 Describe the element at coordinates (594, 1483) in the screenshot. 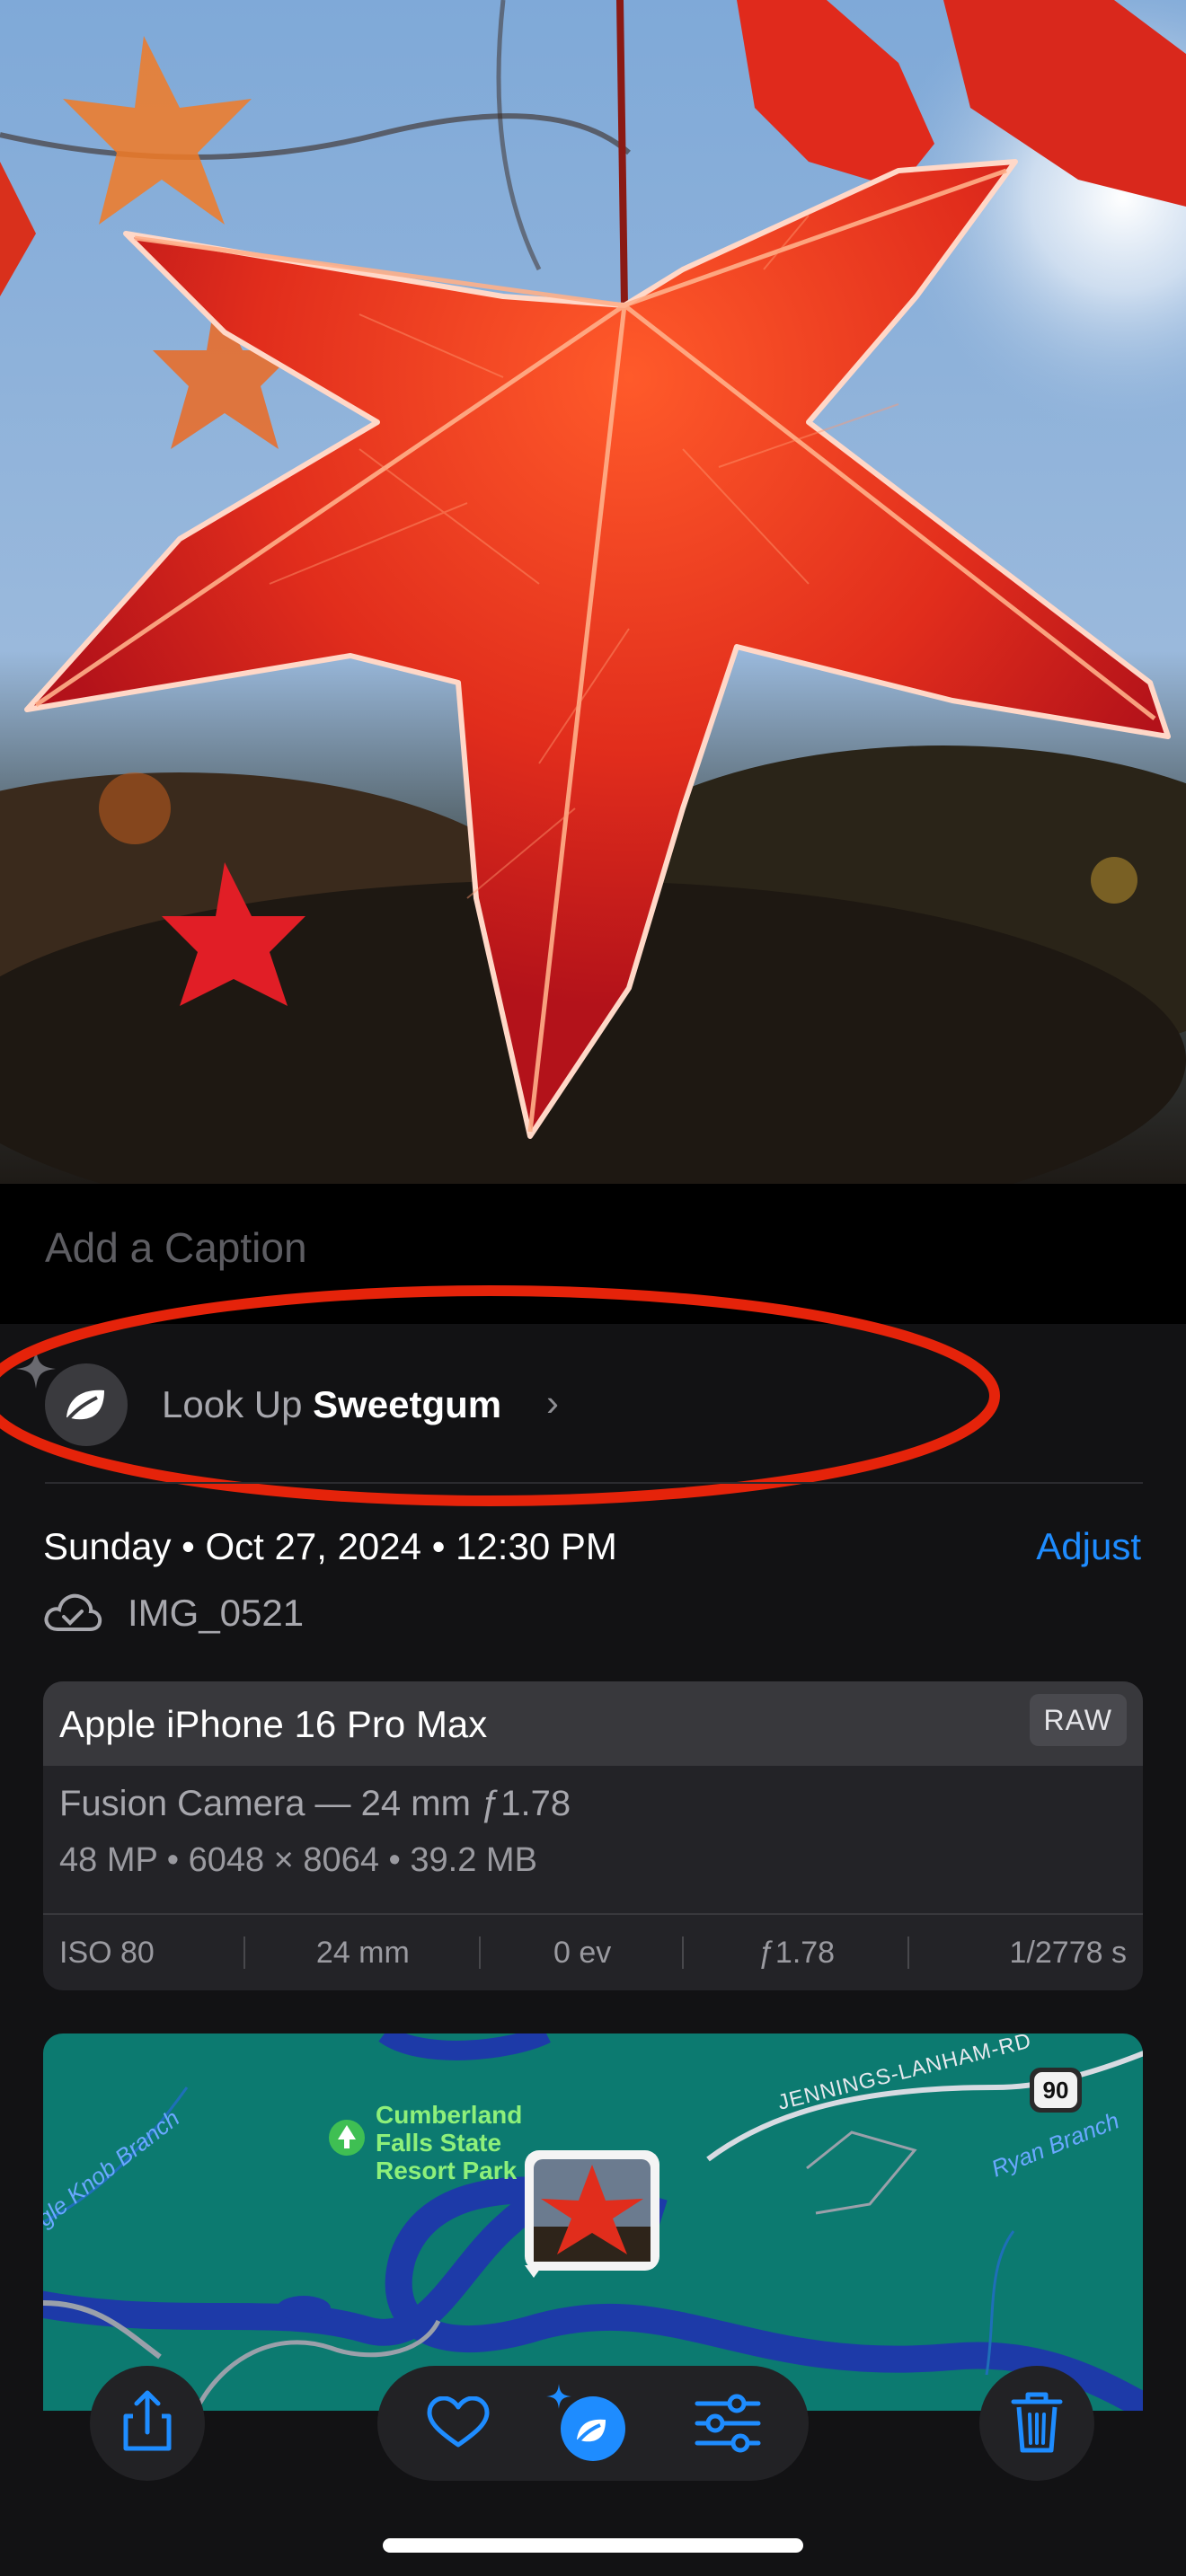

I see `divider` at that location.